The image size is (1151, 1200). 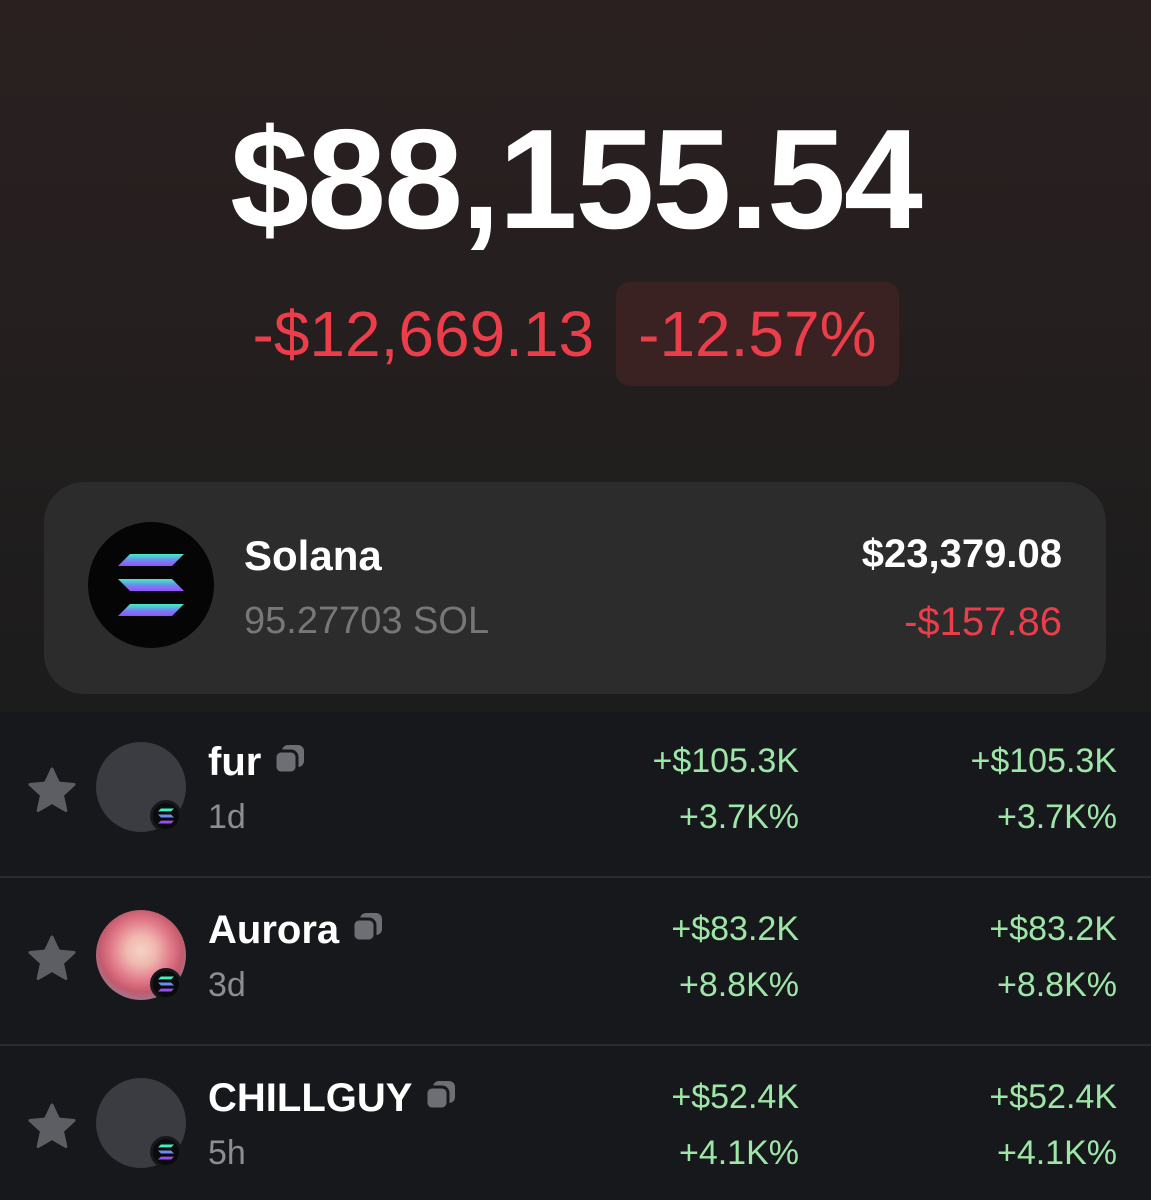 I want to click on solana-name: Solana, so click(x=313, y=555).